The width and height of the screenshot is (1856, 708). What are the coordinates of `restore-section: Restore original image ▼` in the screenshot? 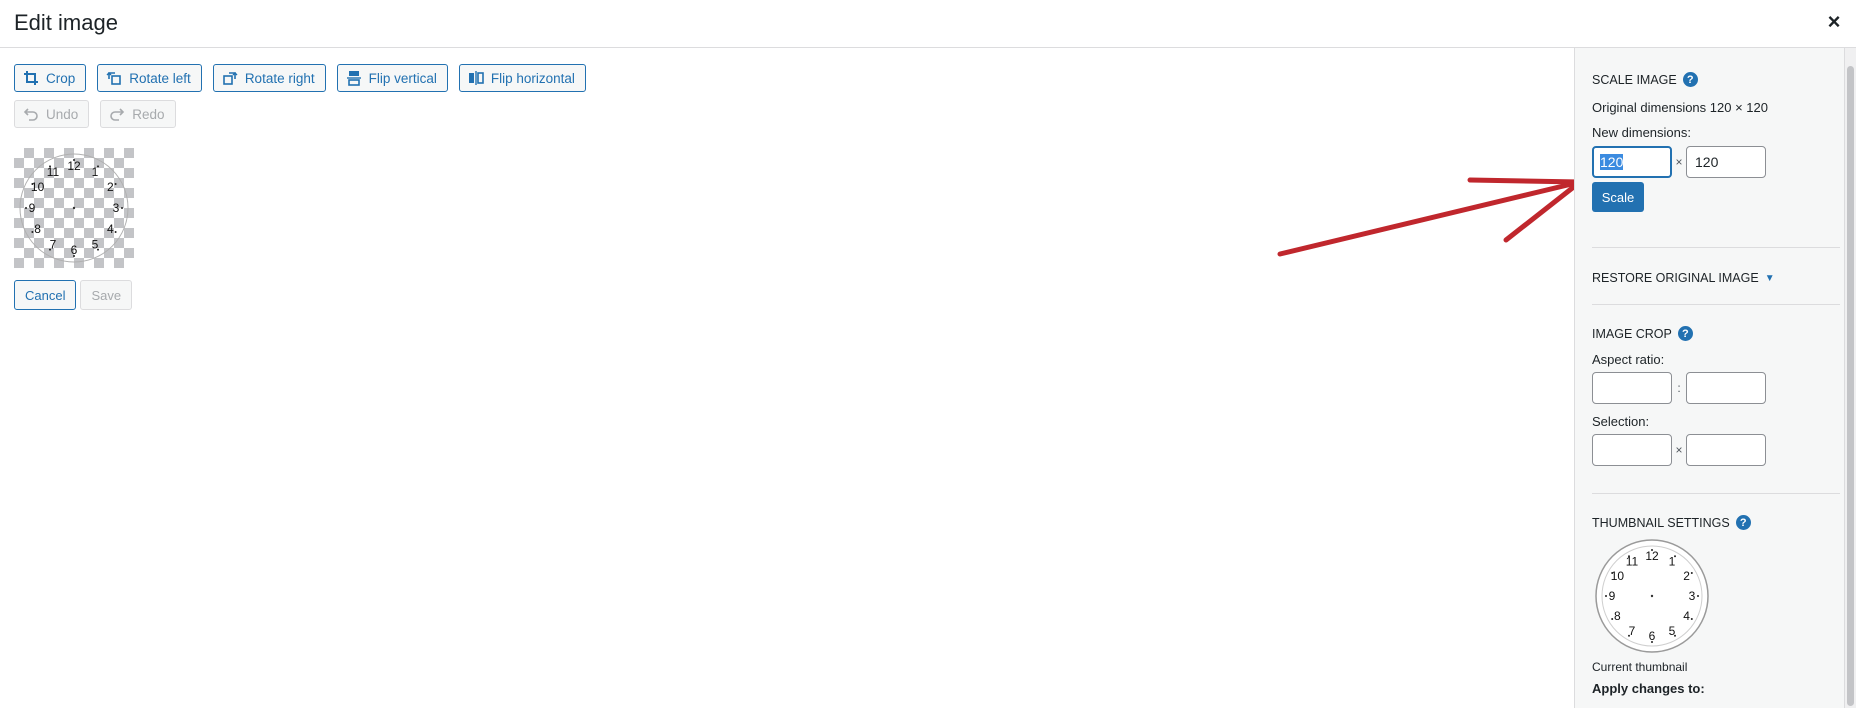 It's located at (1708, 278).